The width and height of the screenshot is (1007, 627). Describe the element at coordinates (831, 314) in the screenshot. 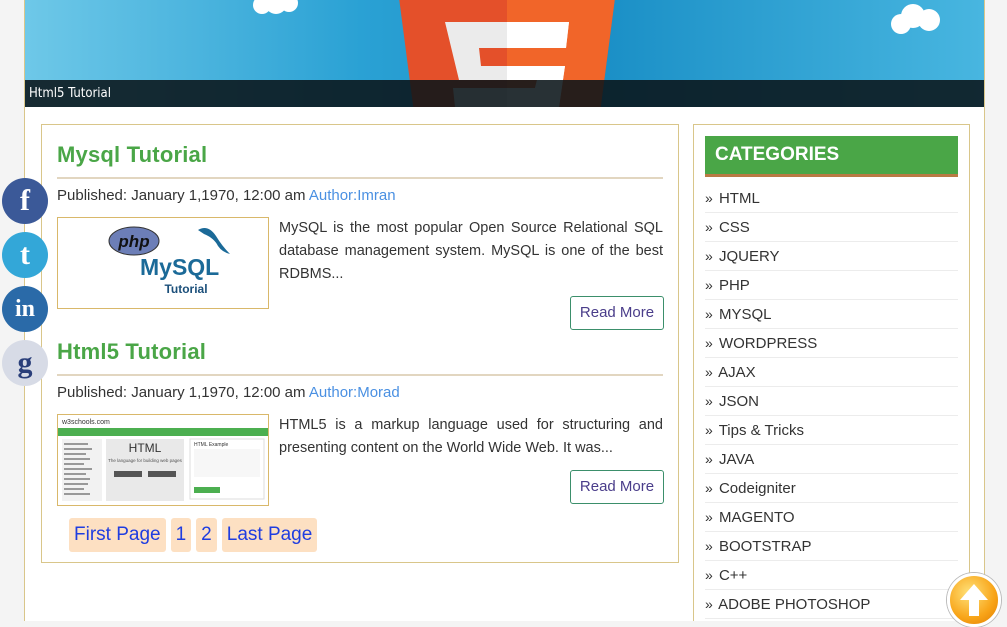

I see `category-item: » MYSQL` at that location.